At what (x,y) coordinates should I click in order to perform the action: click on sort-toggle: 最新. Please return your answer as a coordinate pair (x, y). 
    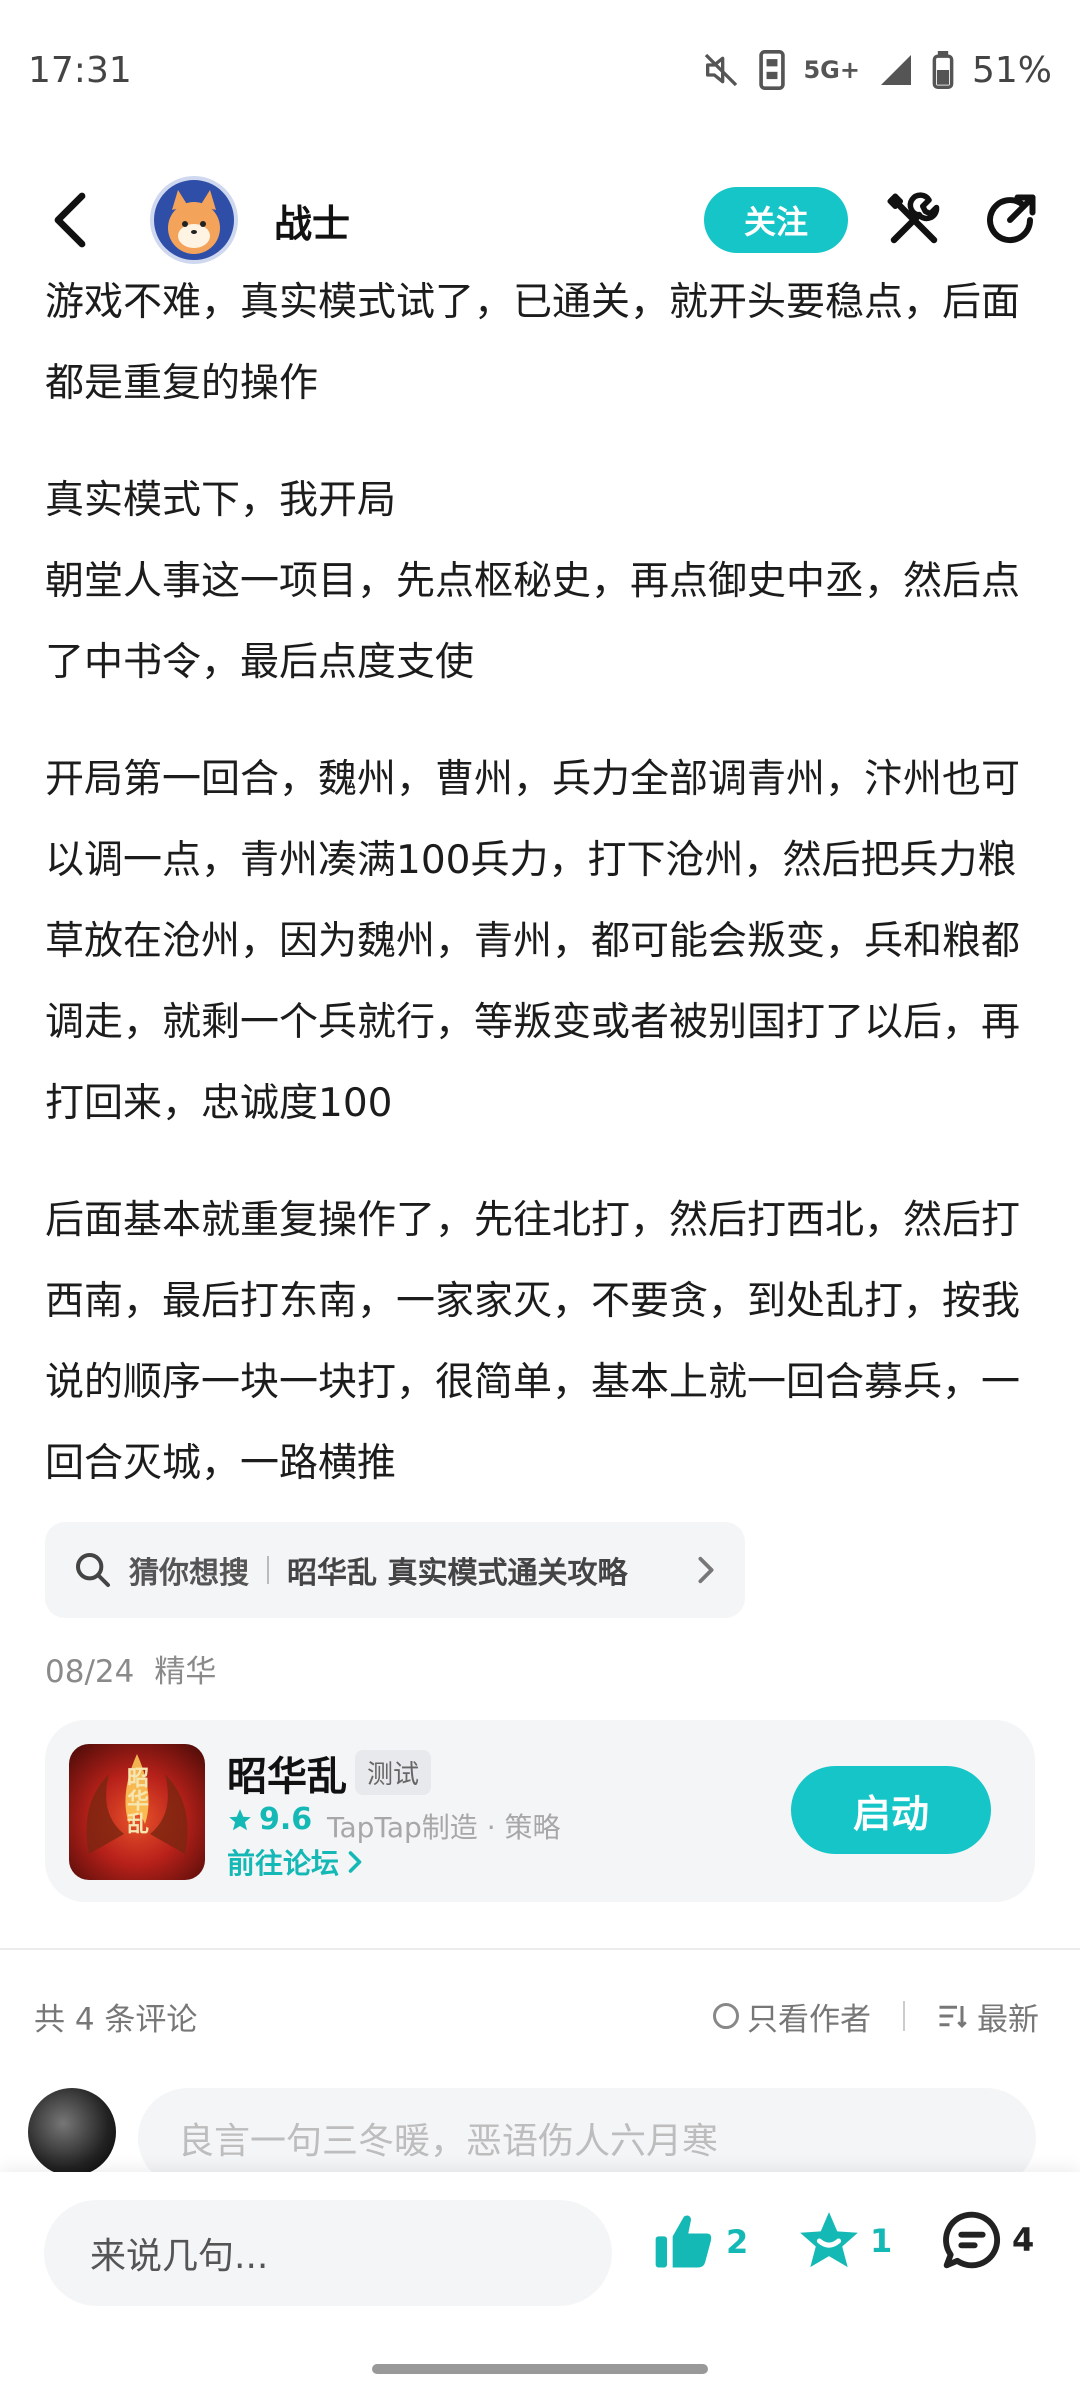
    Looking at the image, I should click on (988, 2016).